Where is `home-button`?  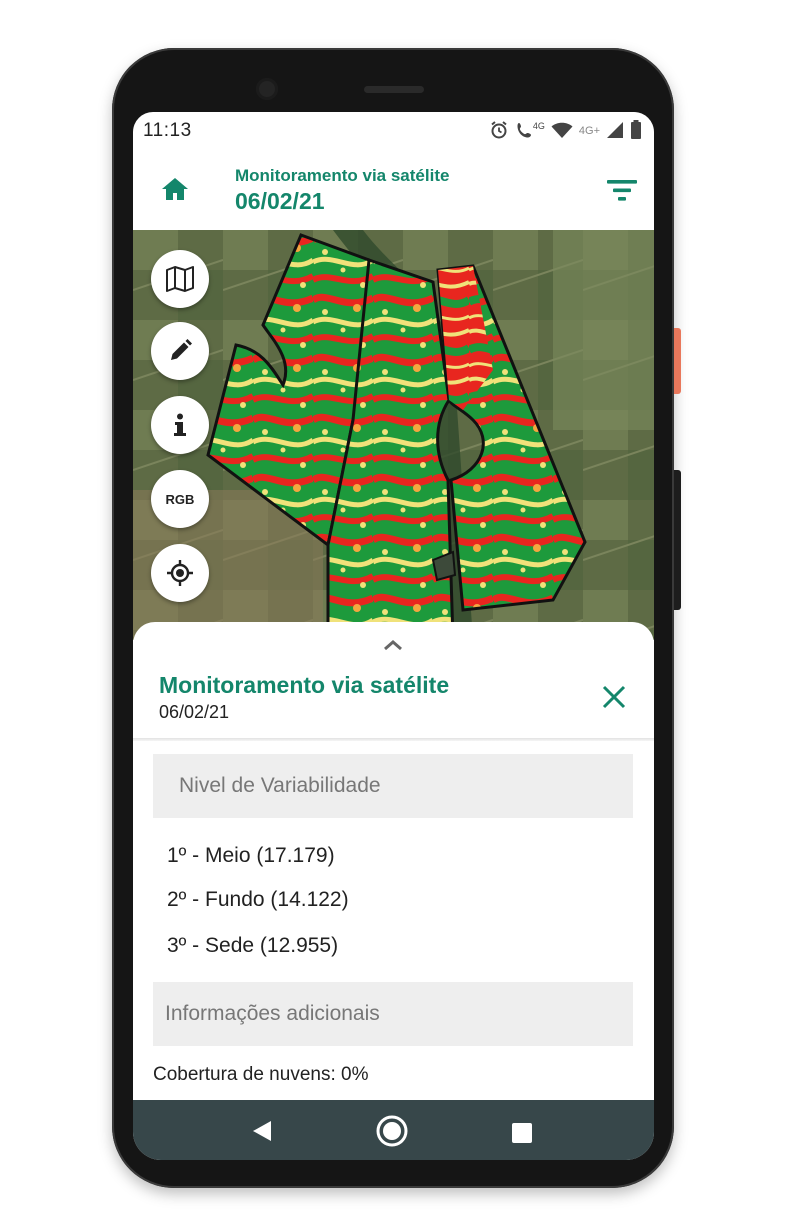
home-button is located at coordinates (175, 189).